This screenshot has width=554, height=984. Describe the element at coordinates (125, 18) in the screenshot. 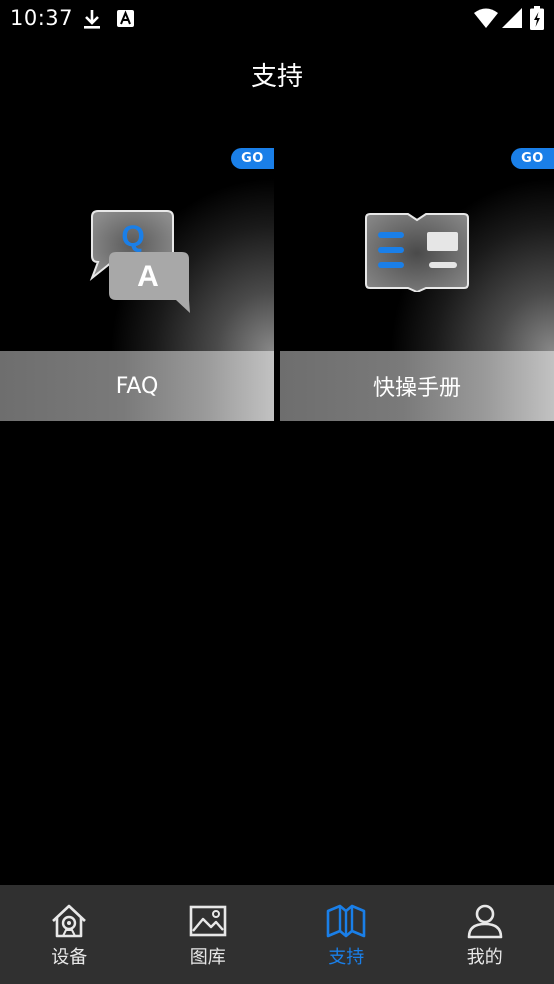

I see `a-notification-icon` at that location.